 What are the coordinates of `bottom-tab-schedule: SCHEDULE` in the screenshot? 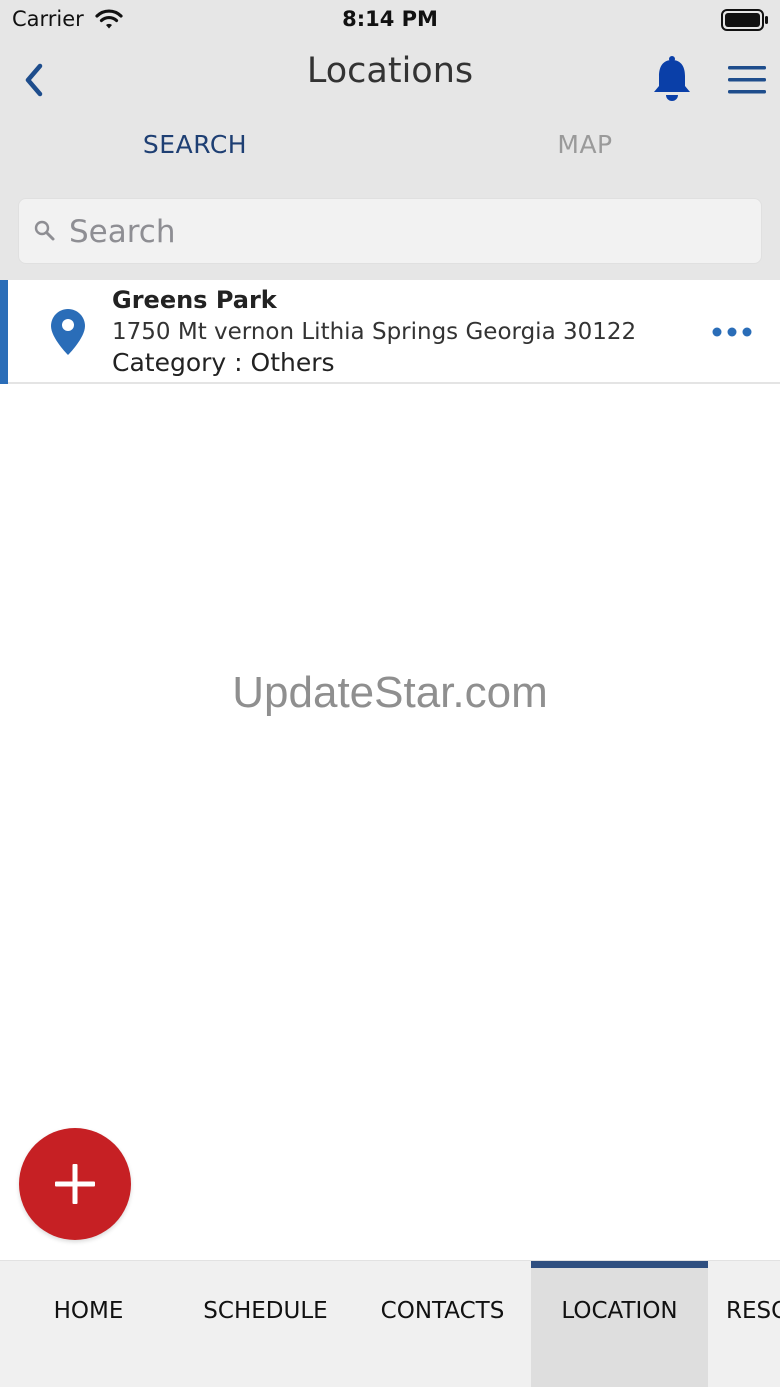 It's located at (265, 1324).